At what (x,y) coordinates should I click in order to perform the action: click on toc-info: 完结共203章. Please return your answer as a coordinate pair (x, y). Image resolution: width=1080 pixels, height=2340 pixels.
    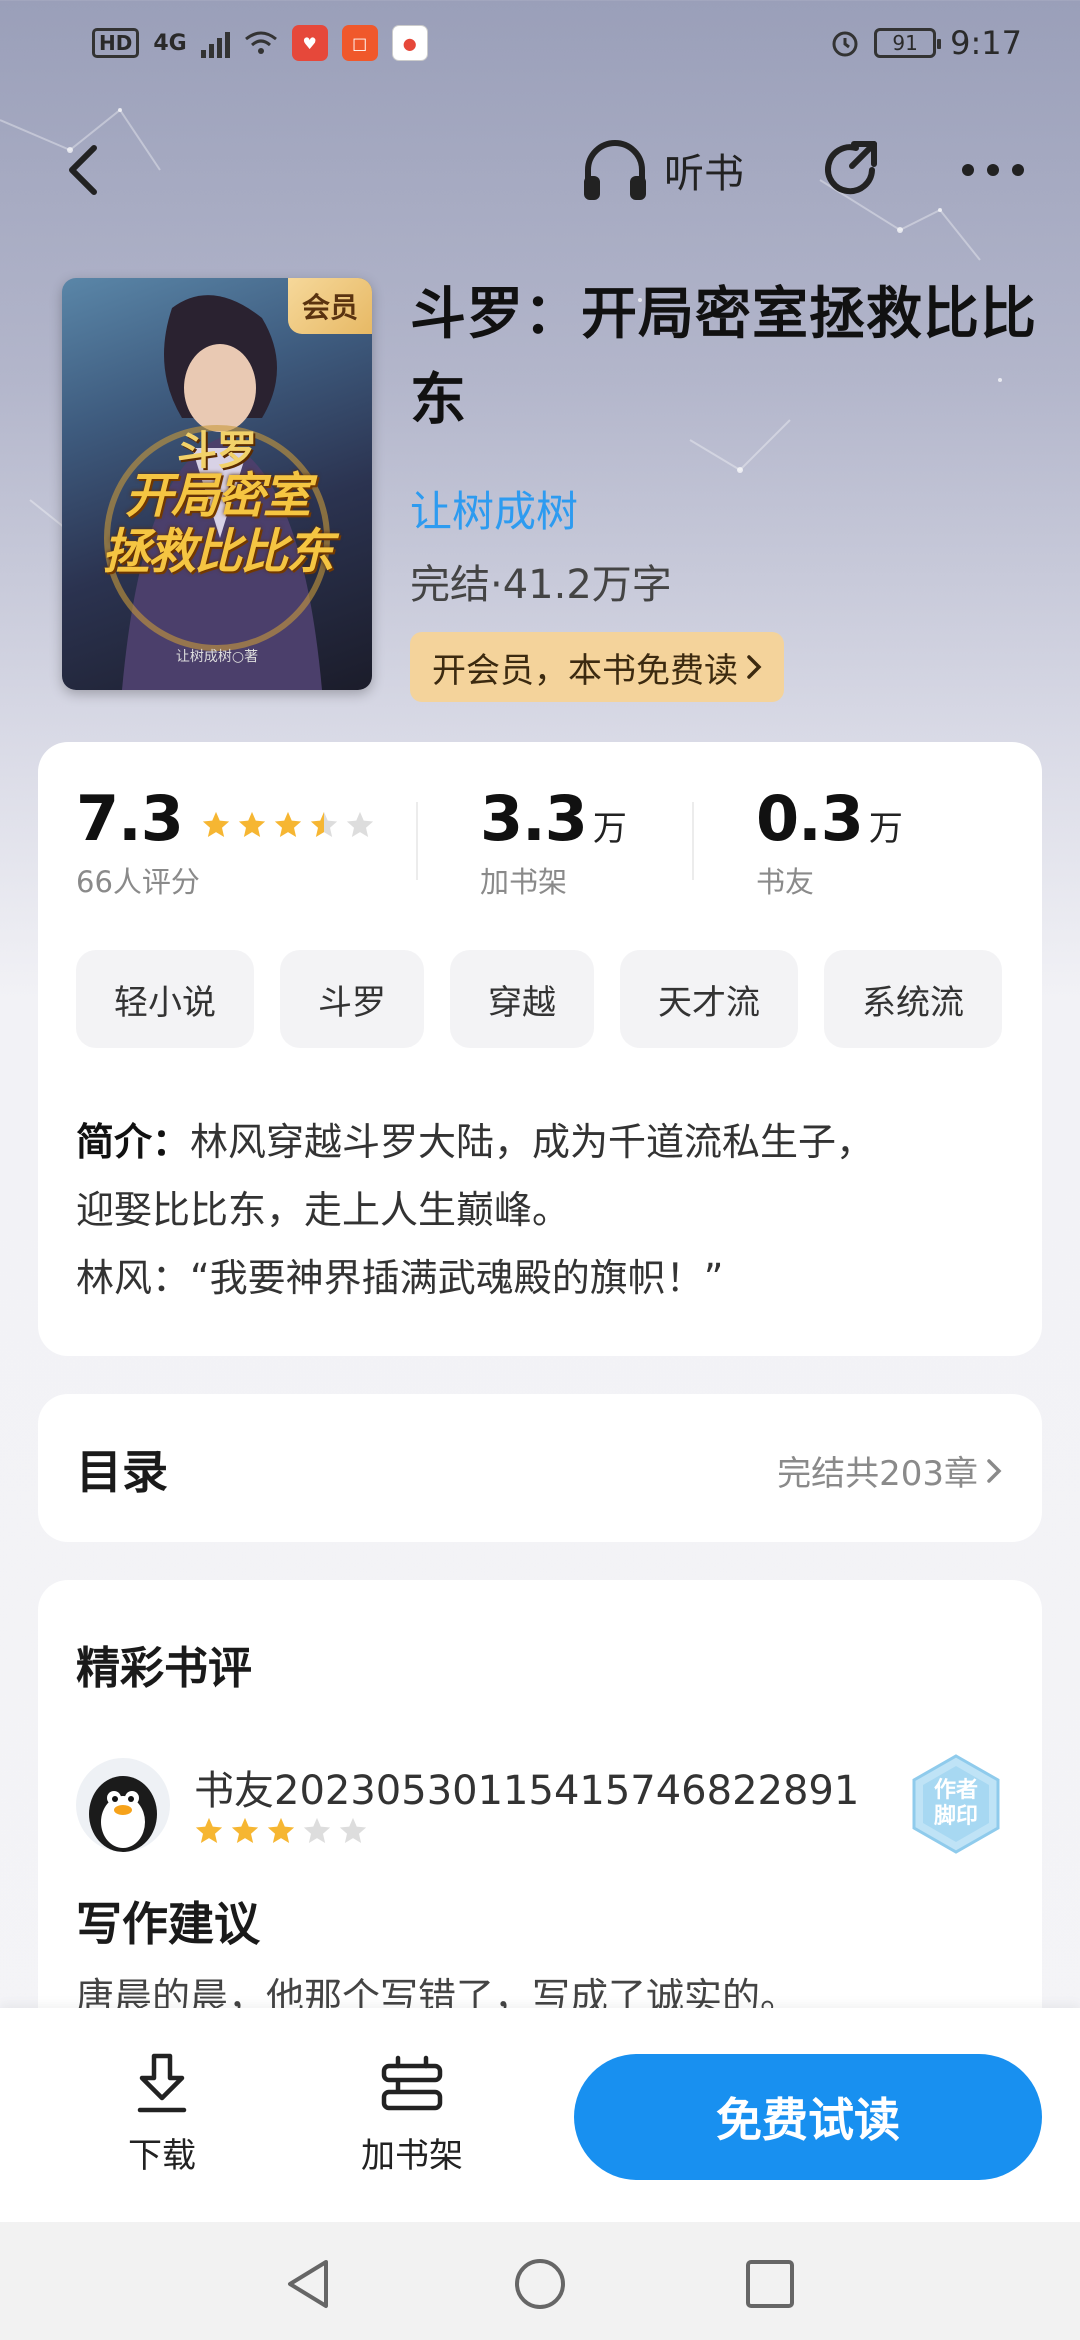
    Looking at the image, I should click on (889, 1470).